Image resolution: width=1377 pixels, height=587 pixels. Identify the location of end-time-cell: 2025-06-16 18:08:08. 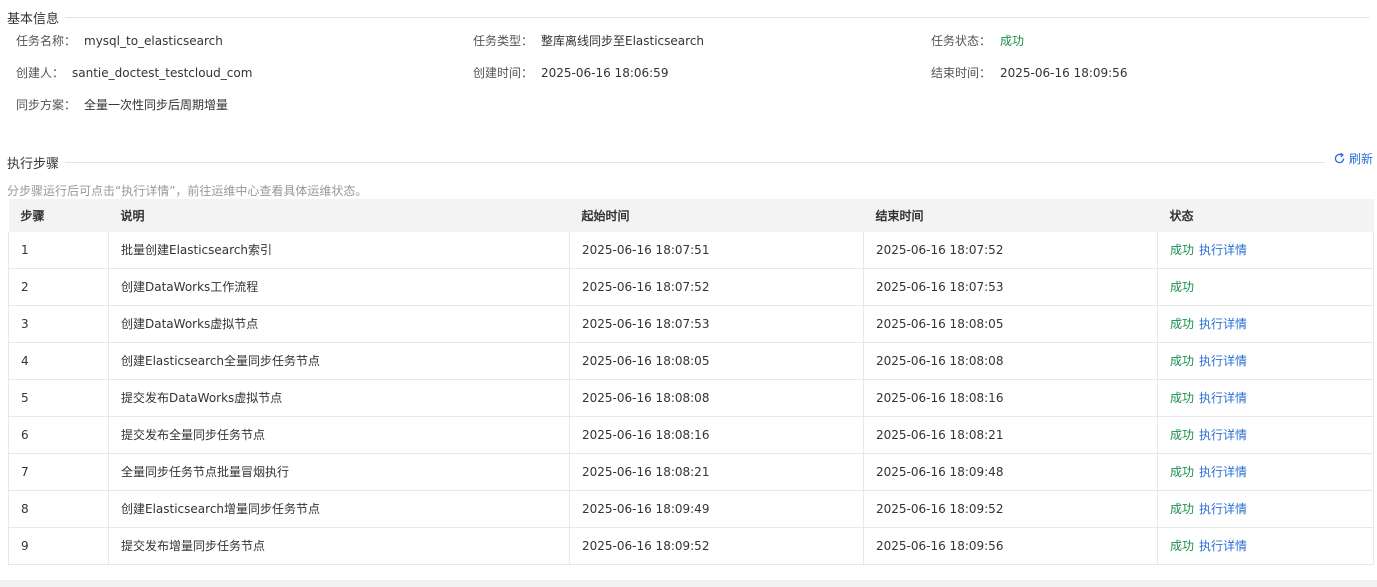
(1010, 361).